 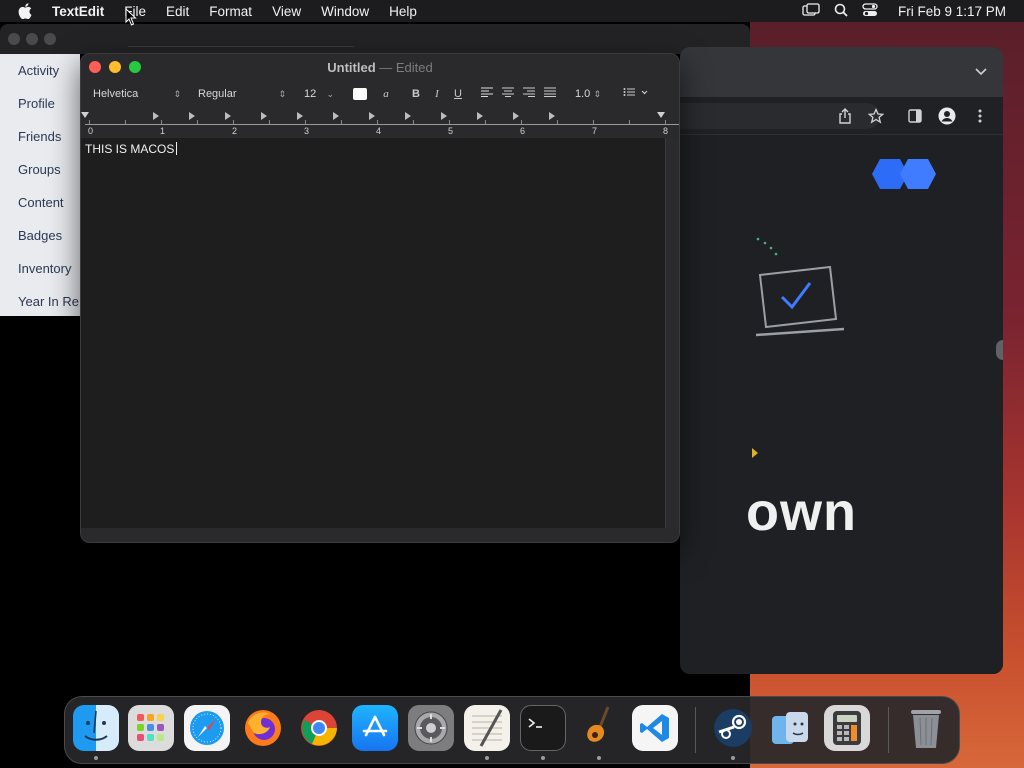 What do you see at coordinates (543, 758) in the screenshot?
I see `dock-terminal-running-indicator` at bounding box center [543, 758].